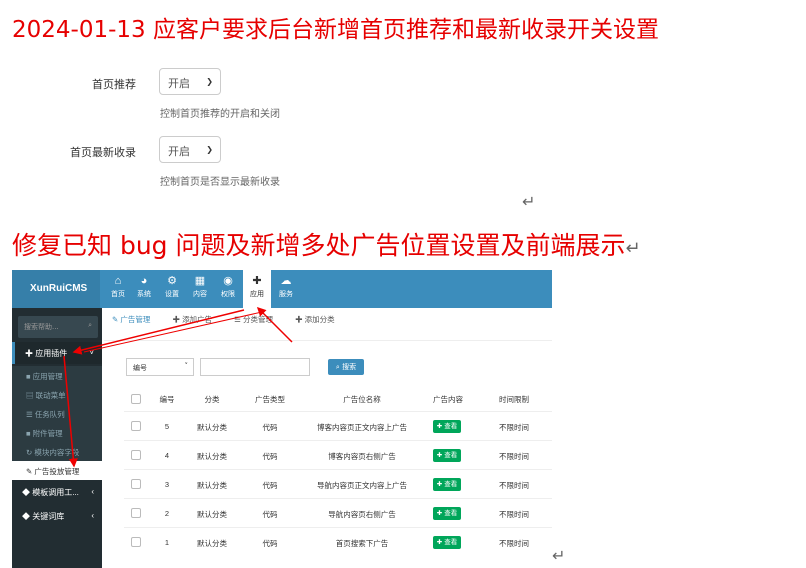  Describe the element at coordinates (114, 84) in the screenshot. I see `homepage-recommend-label: 首页推荐` at that location.